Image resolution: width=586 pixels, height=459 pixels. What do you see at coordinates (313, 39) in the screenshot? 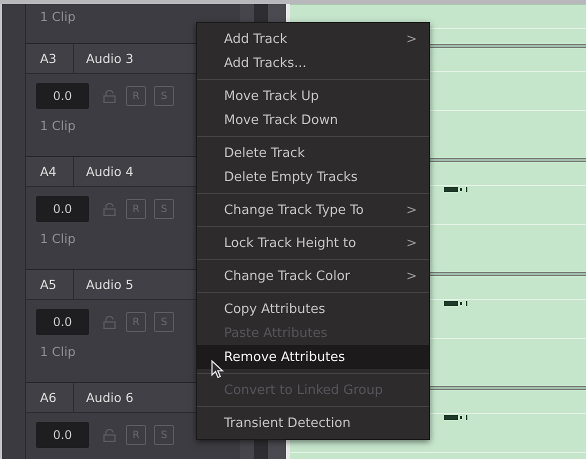
I see `menu-item: Add Track >` at bounding box center [313, 39].